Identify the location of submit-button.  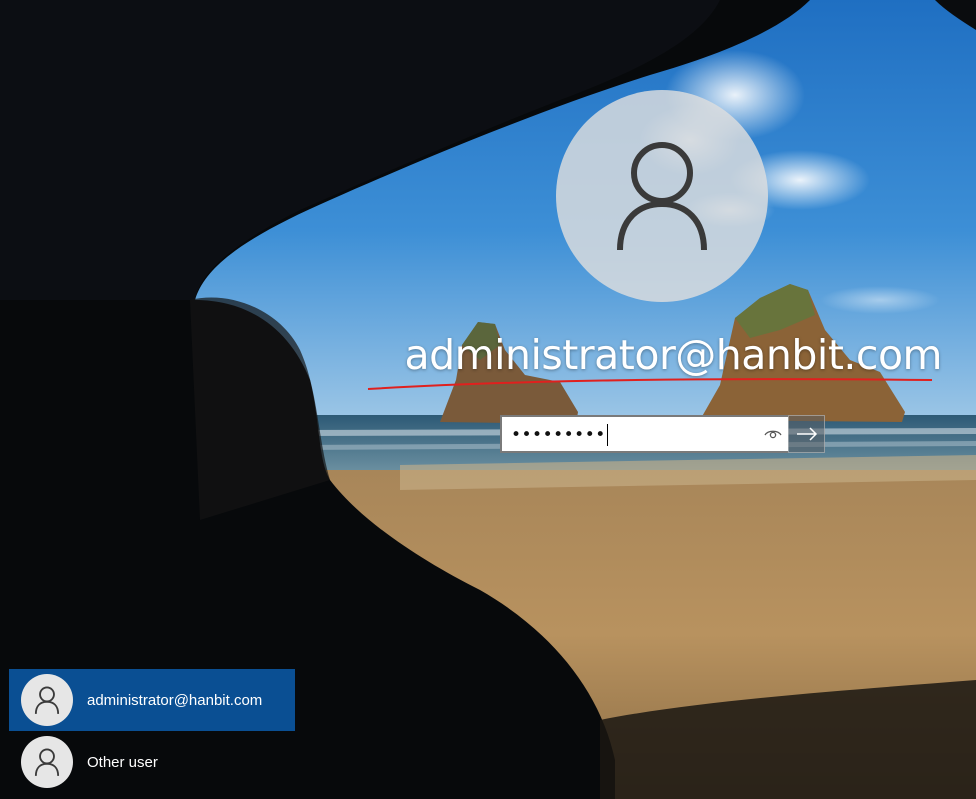
(806, 434).